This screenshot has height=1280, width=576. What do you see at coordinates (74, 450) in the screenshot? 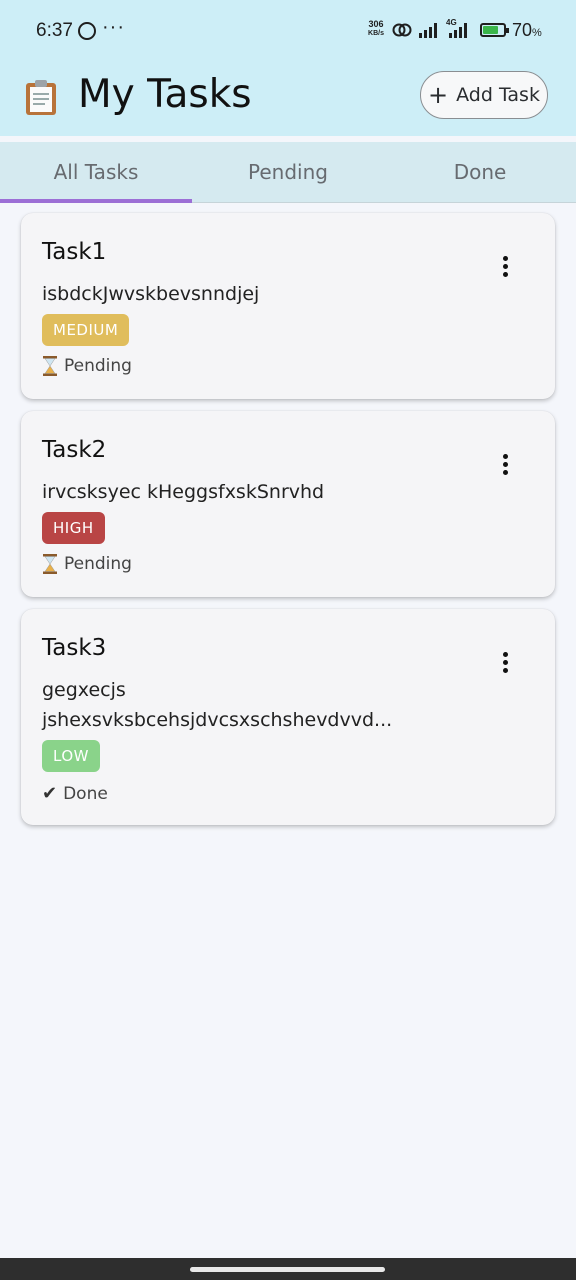
I see `task-title: Task2` at bounding box center [74, 450].